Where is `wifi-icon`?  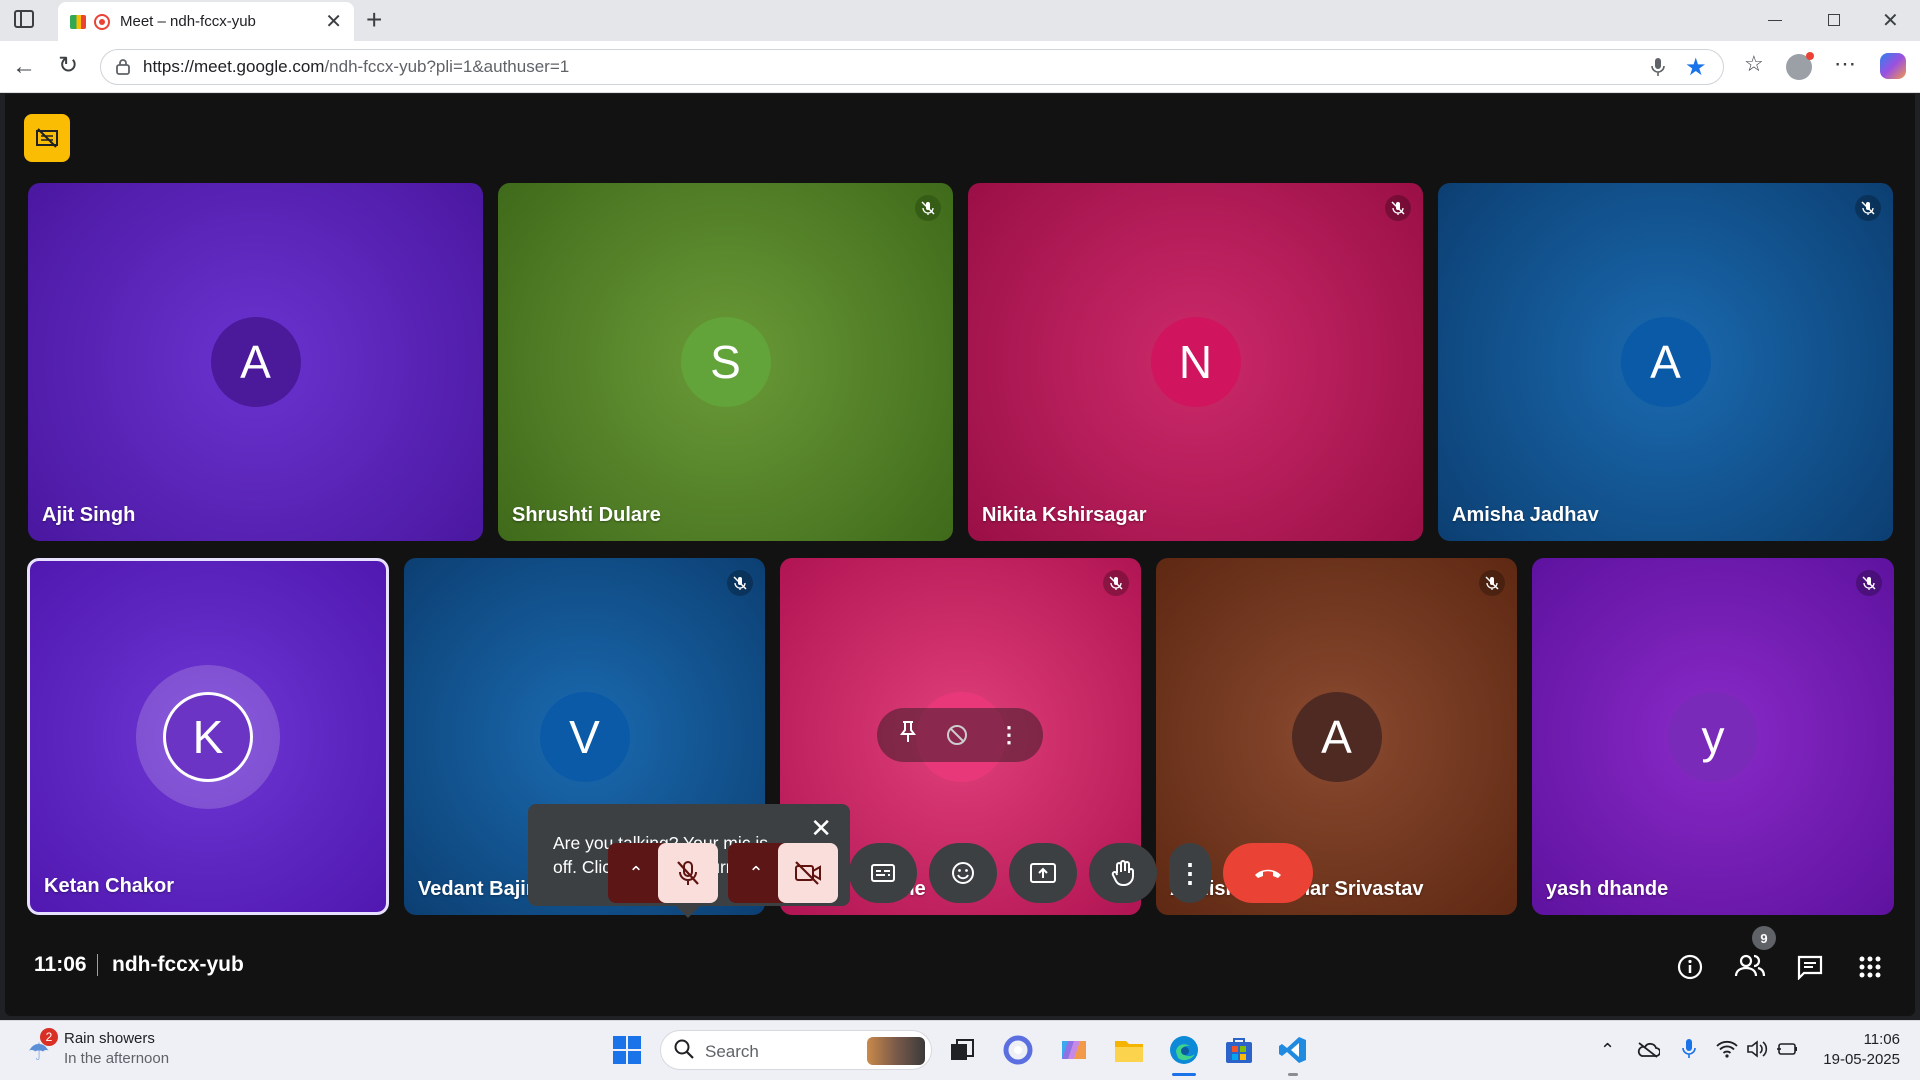
wifi-icon is located at coordinates (1727, 1051).